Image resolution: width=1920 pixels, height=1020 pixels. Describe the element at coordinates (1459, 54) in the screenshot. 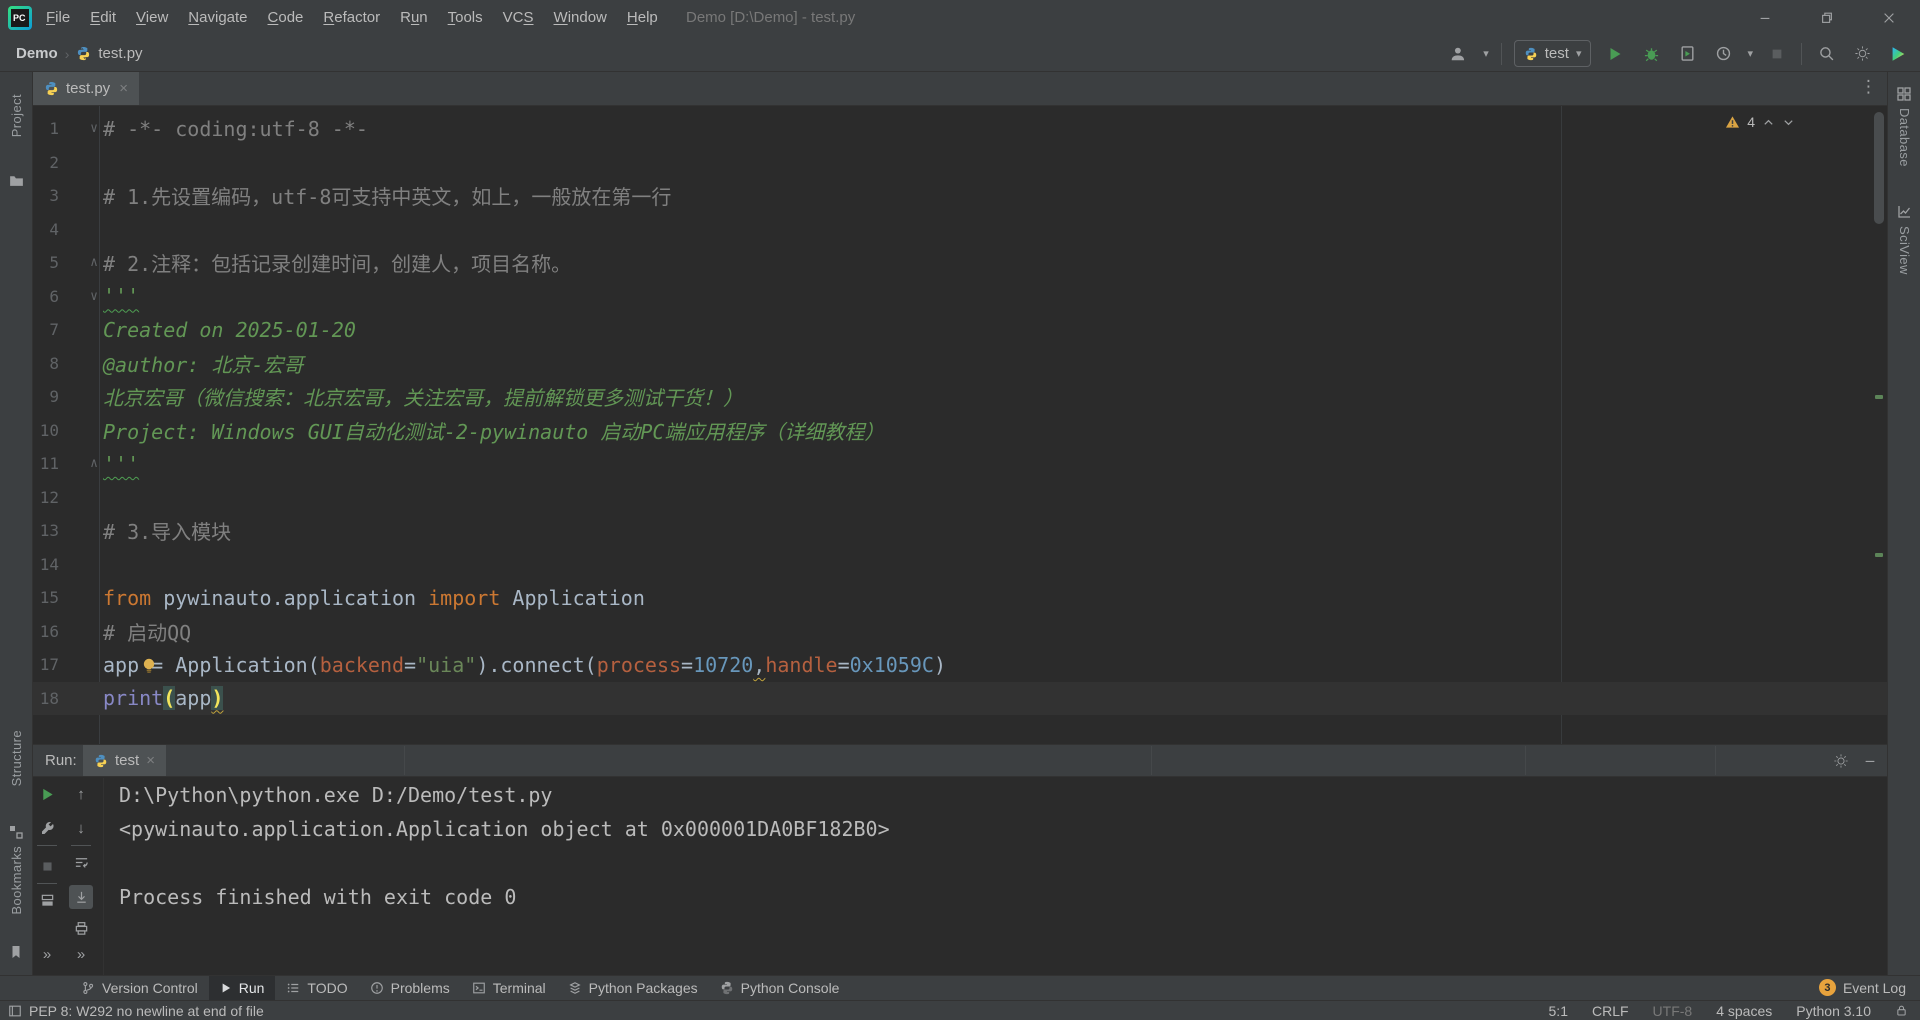

I see `collaborate-user-icon` at that location.